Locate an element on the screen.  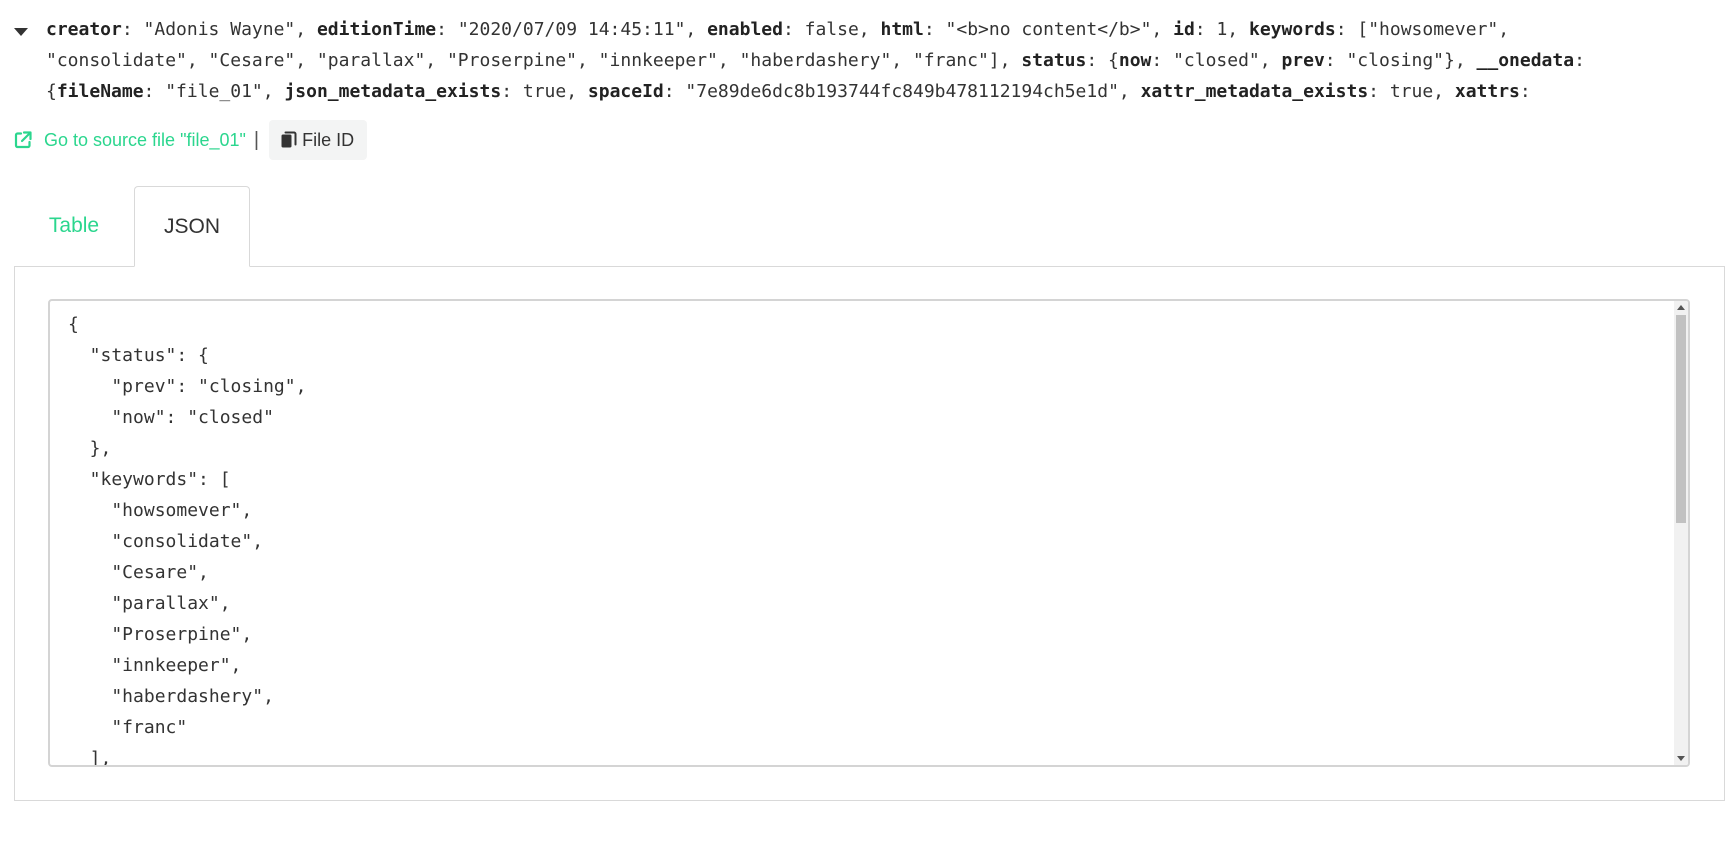
metadata-key: keywords is located at coordinates (1292, 29).